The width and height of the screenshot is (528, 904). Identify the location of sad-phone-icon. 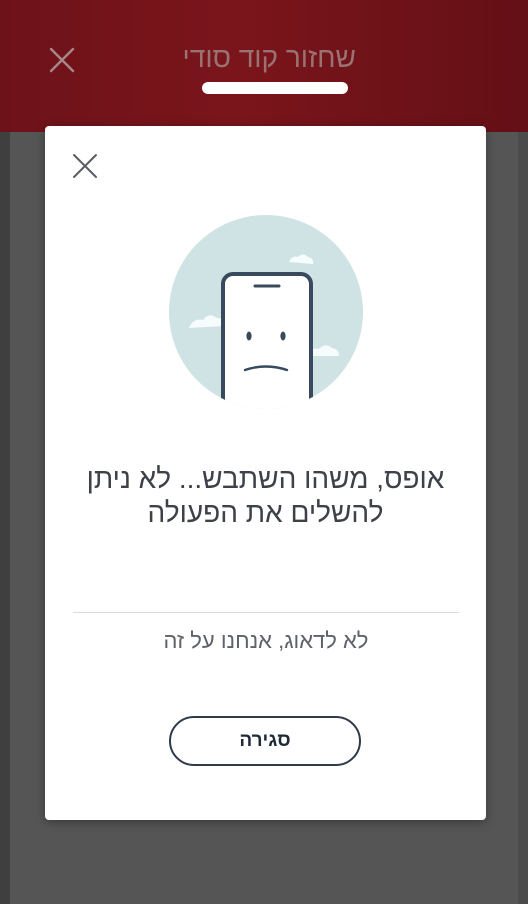
(266, 312).